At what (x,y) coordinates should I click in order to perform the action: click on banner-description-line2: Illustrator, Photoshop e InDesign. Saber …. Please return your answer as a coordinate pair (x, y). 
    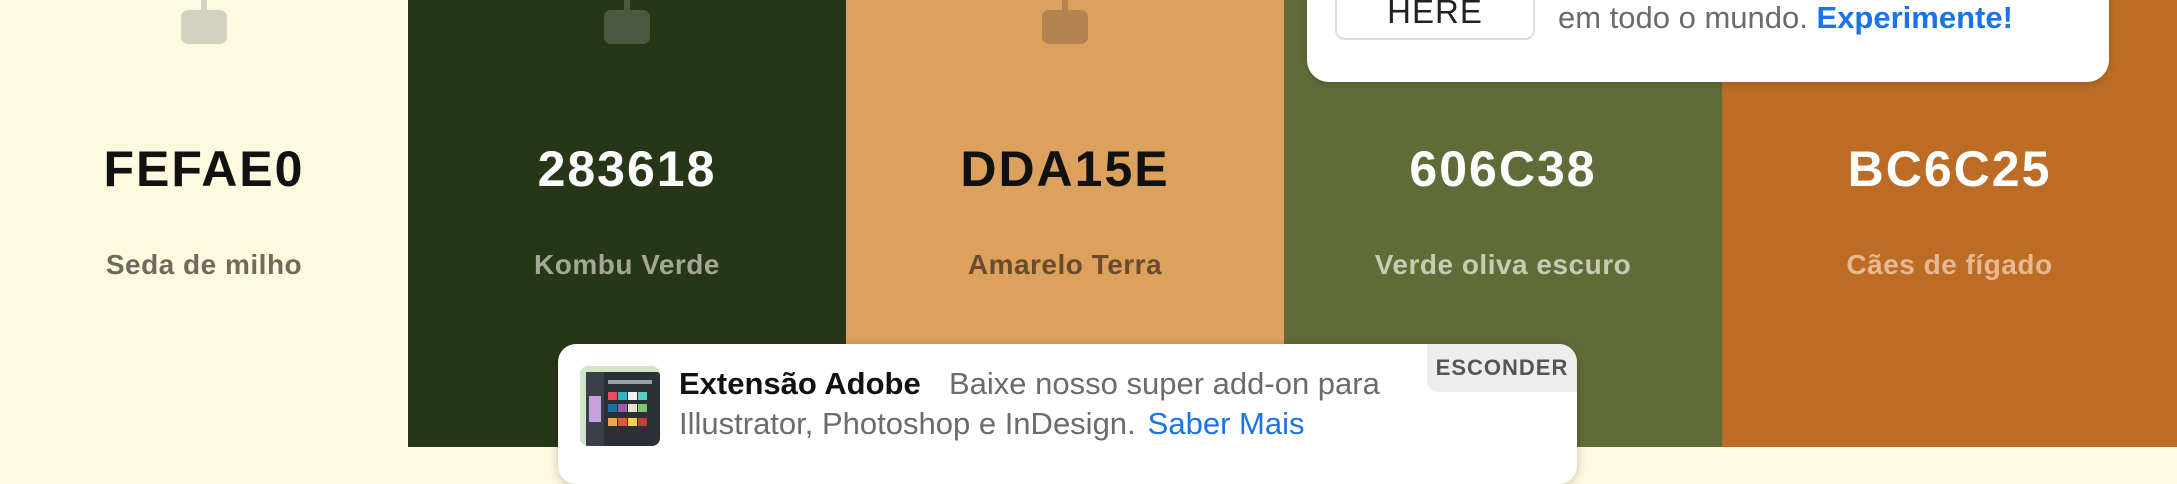
    Looking at the image, I should click on (991, 424).